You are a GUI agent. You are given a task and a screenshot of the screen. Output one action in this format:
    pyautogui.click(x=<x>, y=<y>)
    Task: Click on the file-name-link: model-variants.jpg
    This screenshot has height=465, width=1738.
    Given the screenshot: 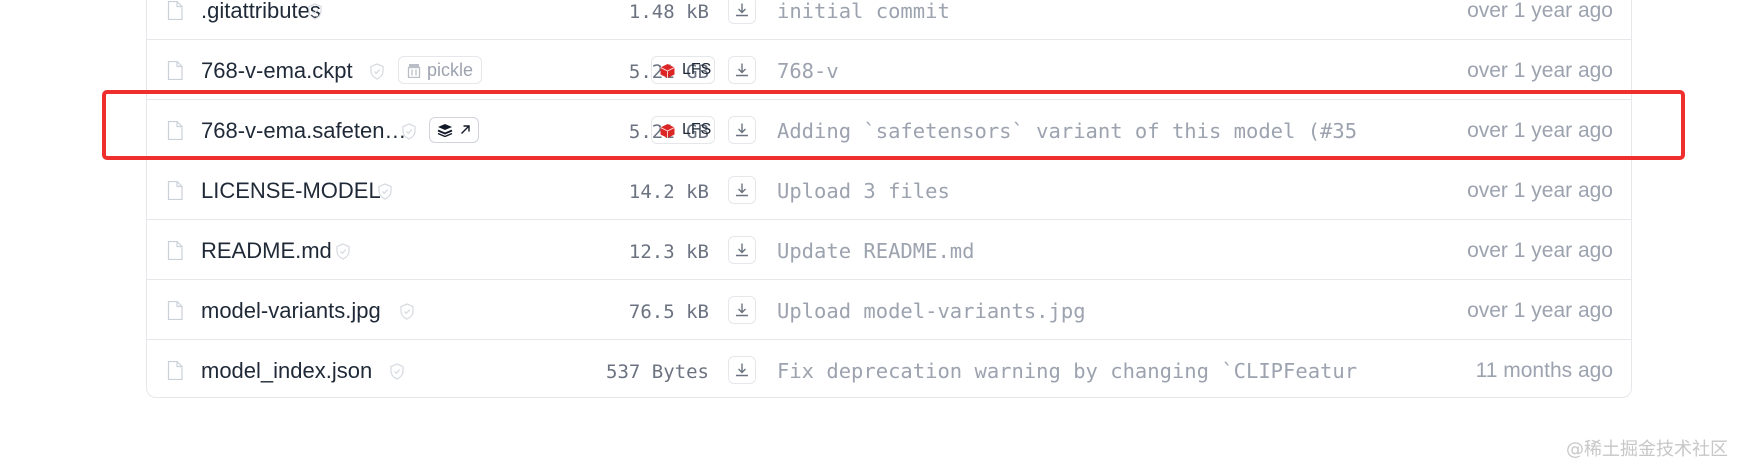 What is the action you would take?
    pyautogui.click(x=291, y=311)
    